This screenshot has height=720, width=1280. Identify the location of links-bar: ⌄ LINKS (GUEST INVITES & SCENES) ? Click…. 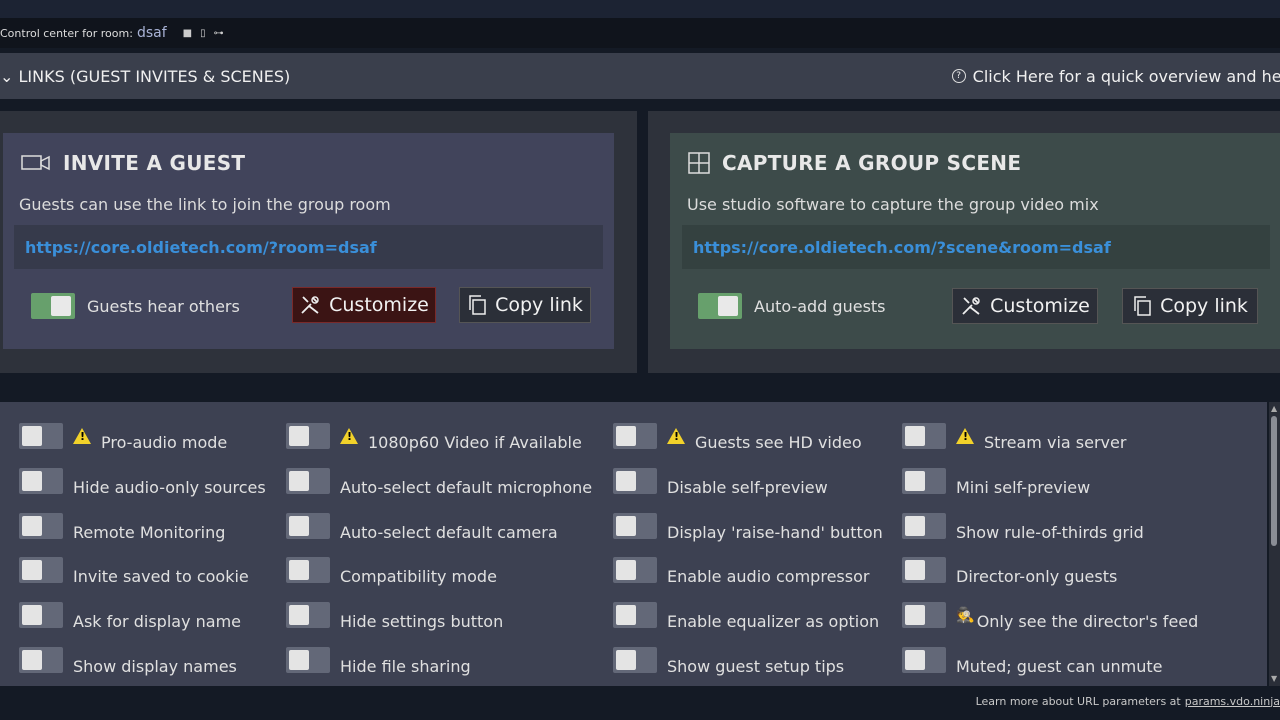
(640, 76).